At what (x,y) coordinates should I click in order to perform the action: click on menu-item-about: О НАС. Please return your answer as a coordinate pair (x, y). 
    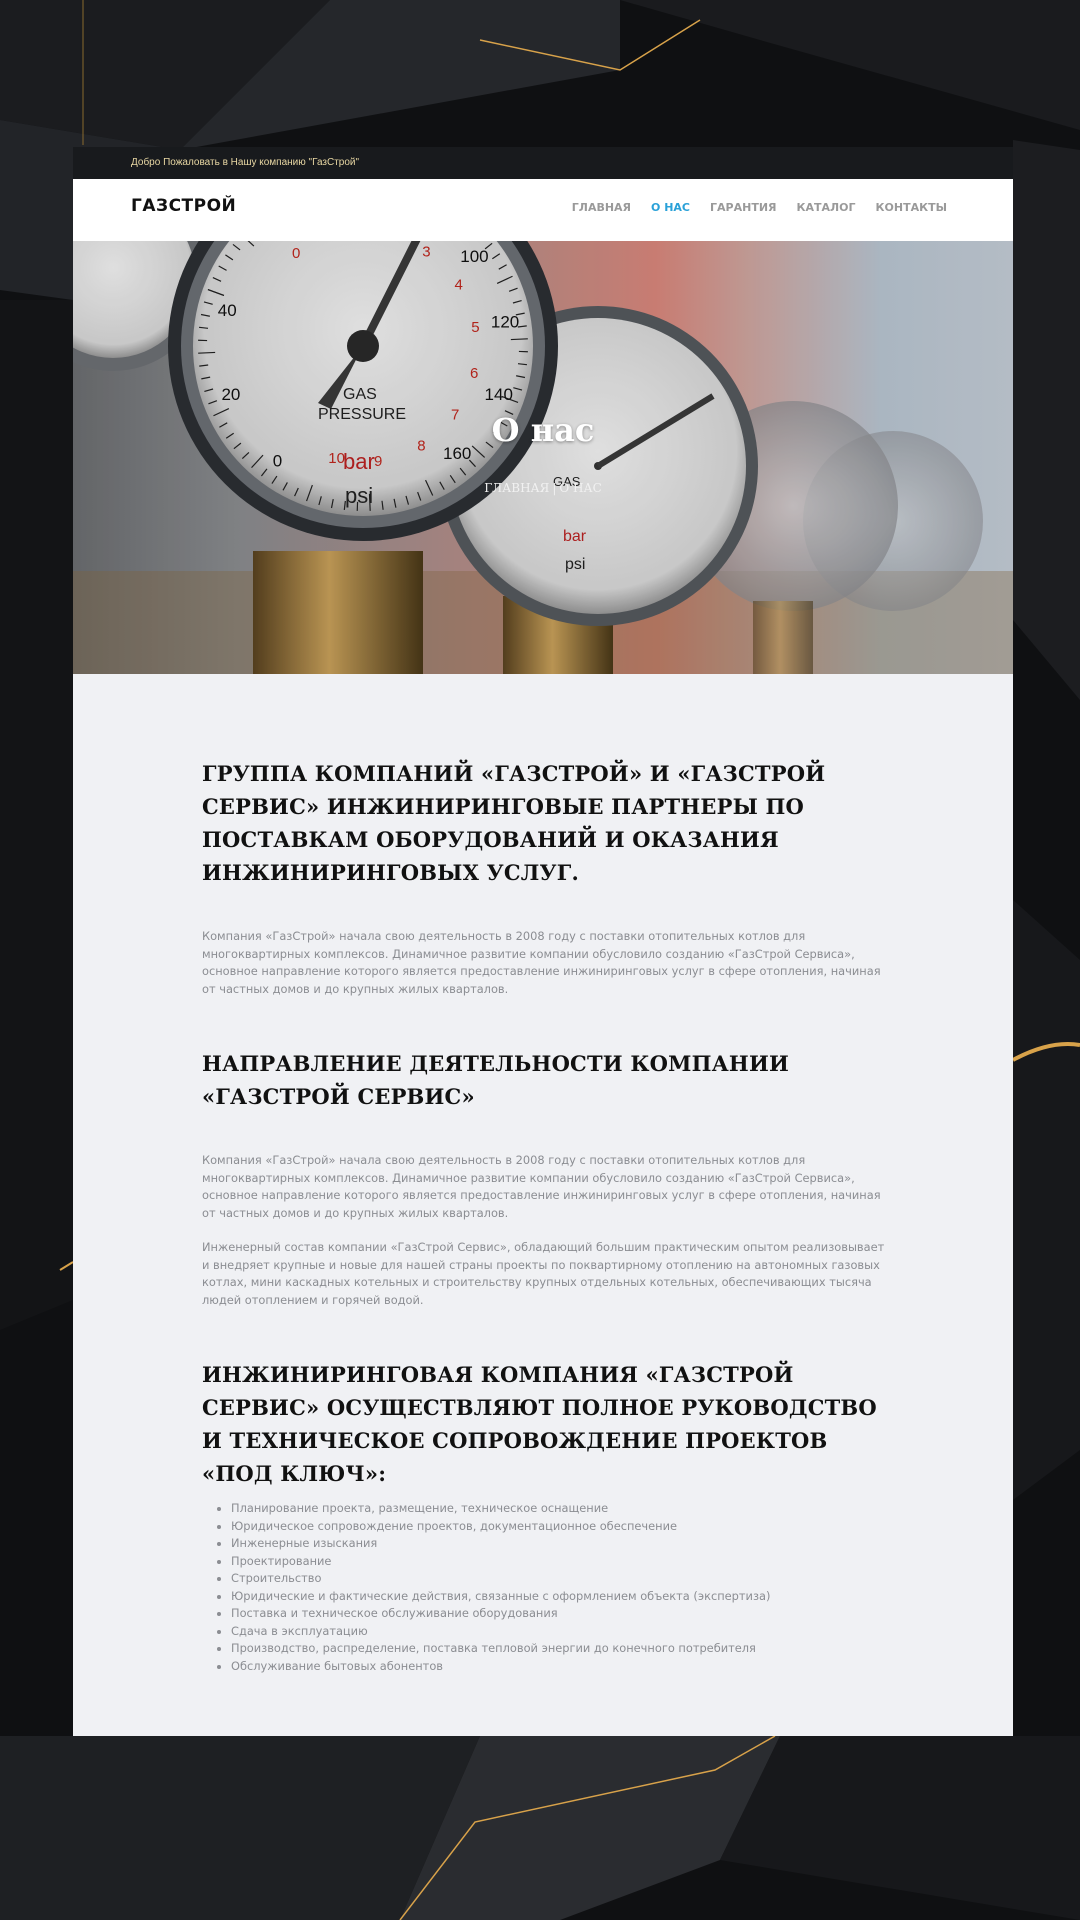
    Looking at the image, I should click on (670, 207).